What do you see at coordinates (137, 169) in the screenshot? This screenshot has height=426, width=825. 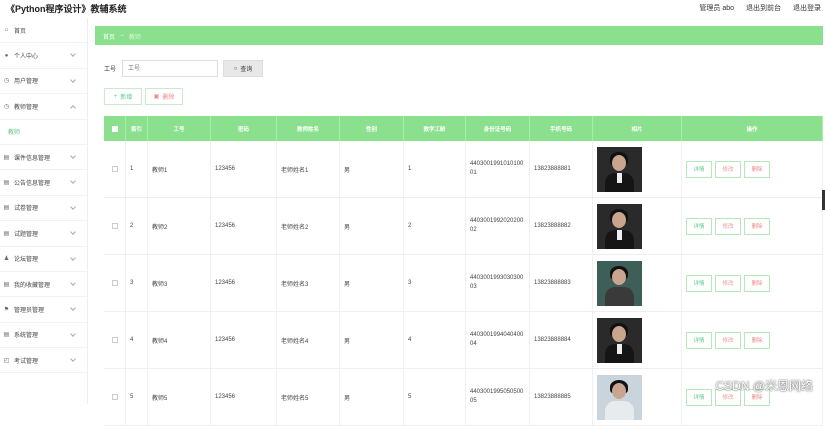 I see `cell-index: 1` at bounding box center [137, 169].